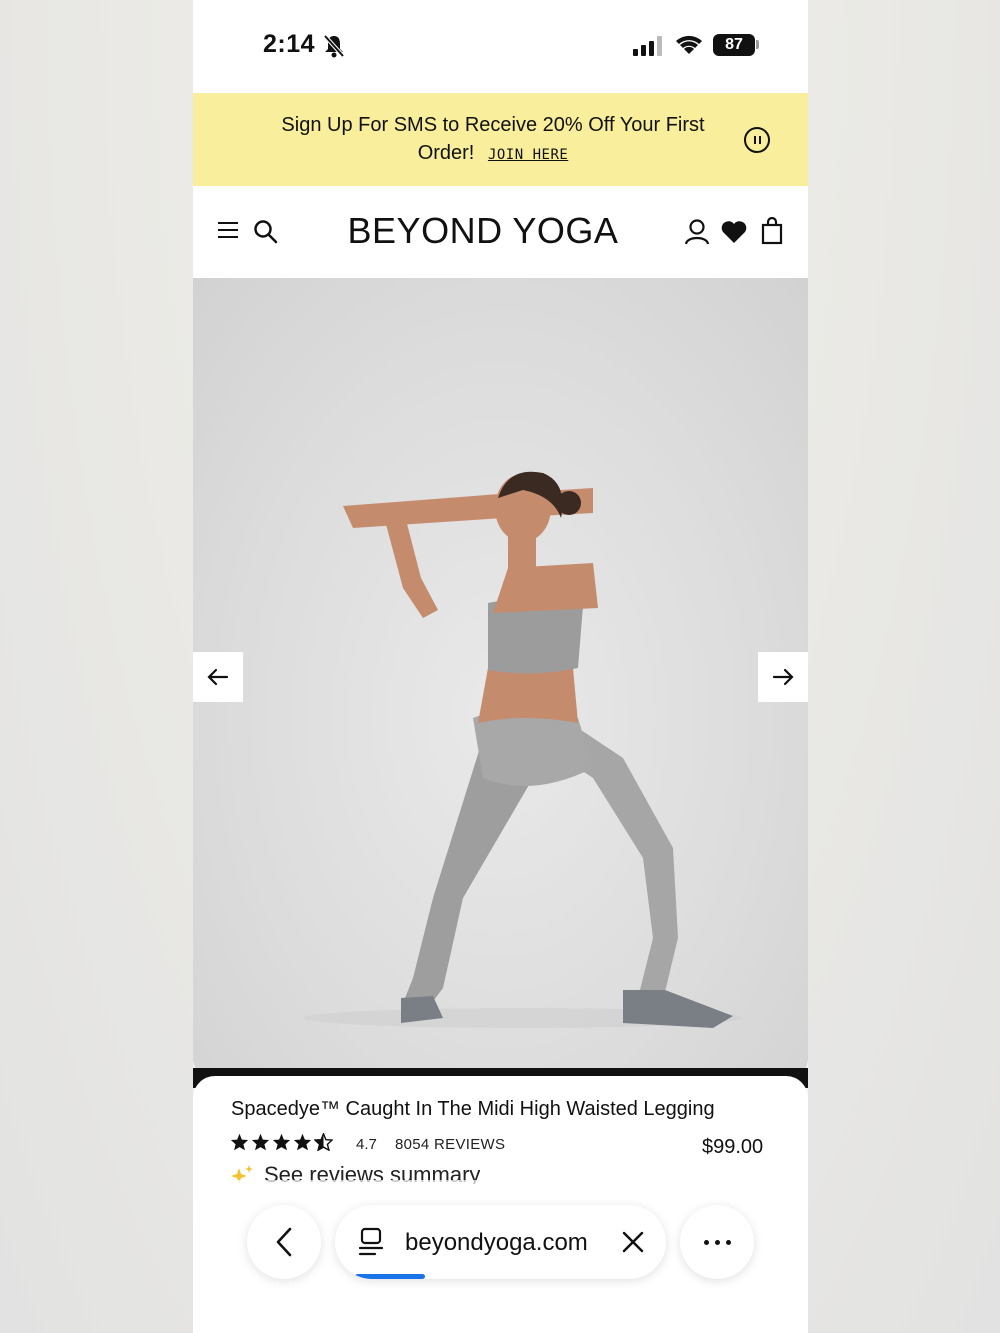  Describe the element at coordinates (757, 140) in the screenshot. I see `pause-icon` at that location.